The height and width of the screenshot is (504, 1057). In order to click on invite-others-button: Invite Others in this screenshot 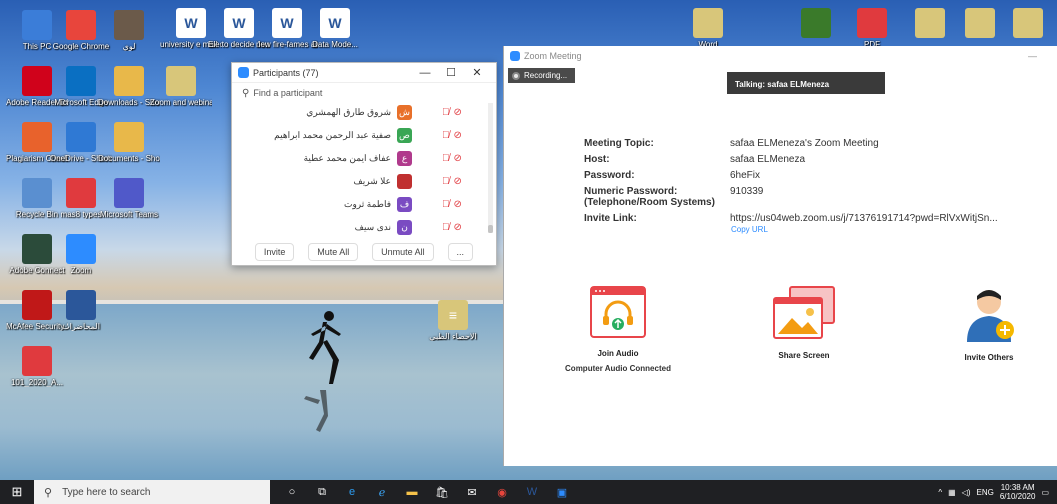, I will do `click(989, 324)`.